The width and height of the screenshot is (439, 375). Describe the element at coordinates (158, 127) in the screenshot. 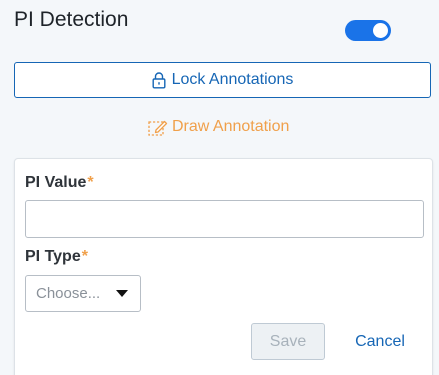

I see `draw-annotation-icon` at that location.